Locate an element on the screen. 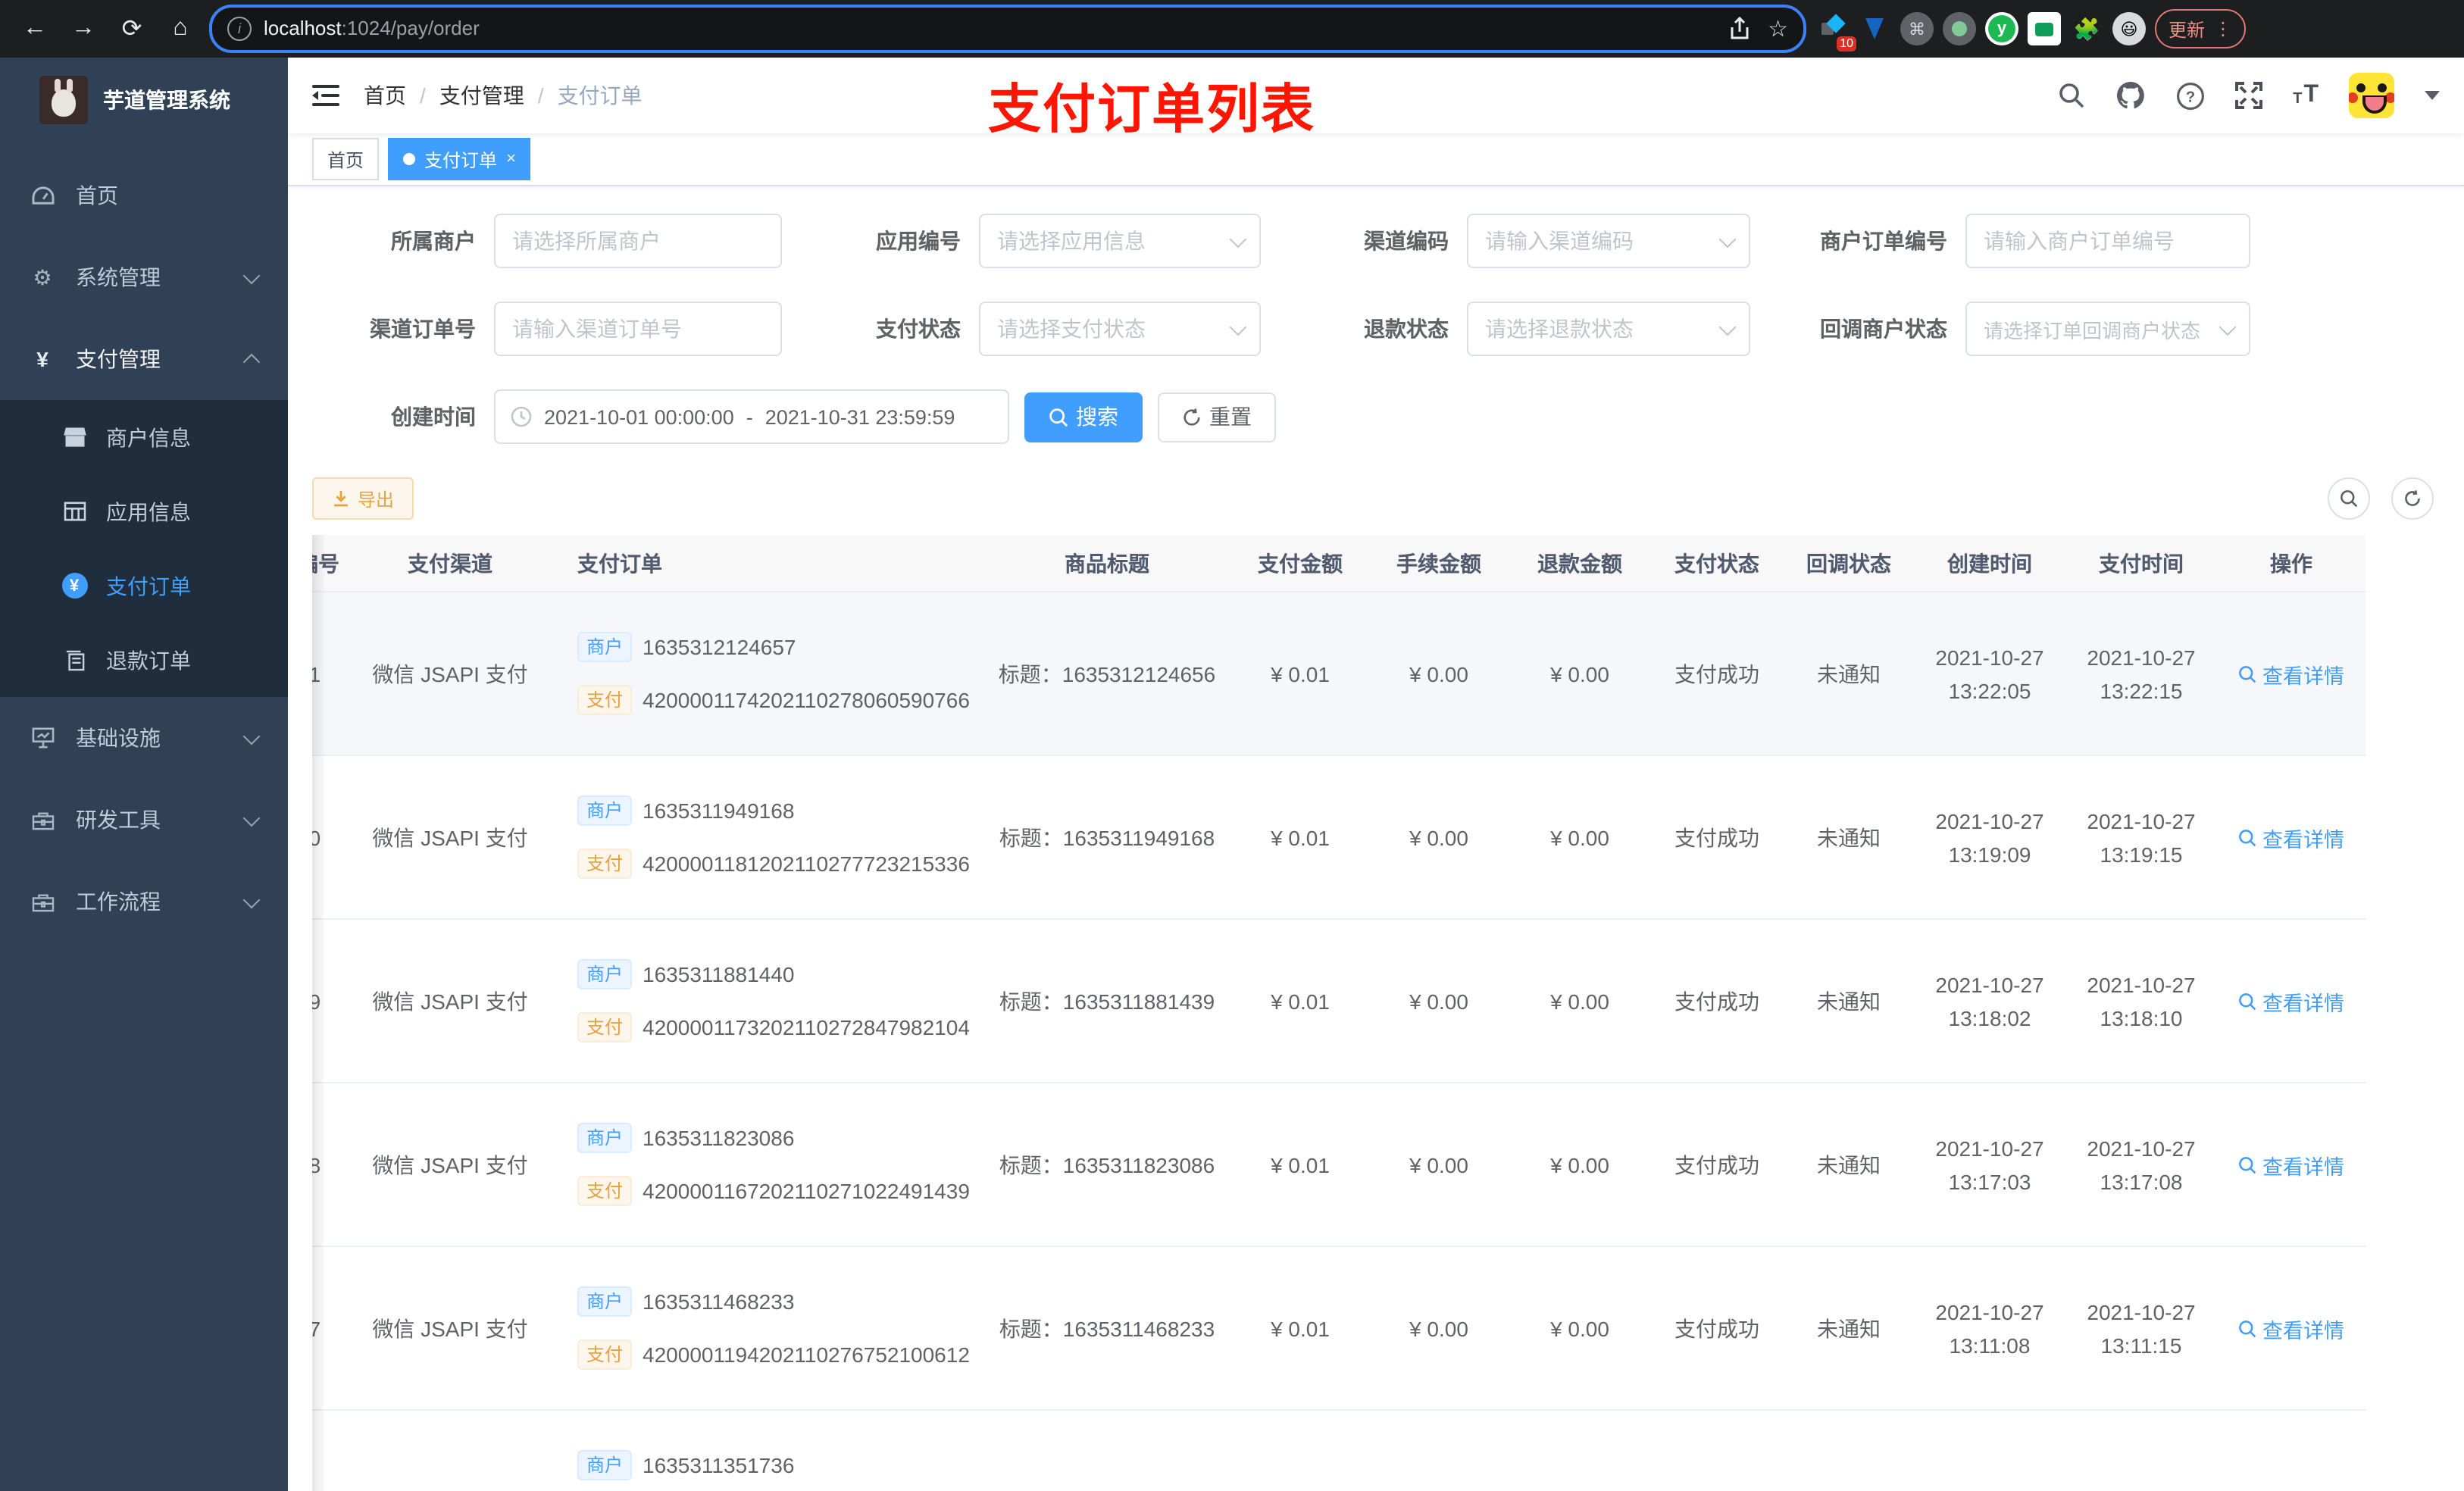 The width and height of the screenshot is (2464, 1491). extension-kite-icon is located at coordinates (1874, 28).